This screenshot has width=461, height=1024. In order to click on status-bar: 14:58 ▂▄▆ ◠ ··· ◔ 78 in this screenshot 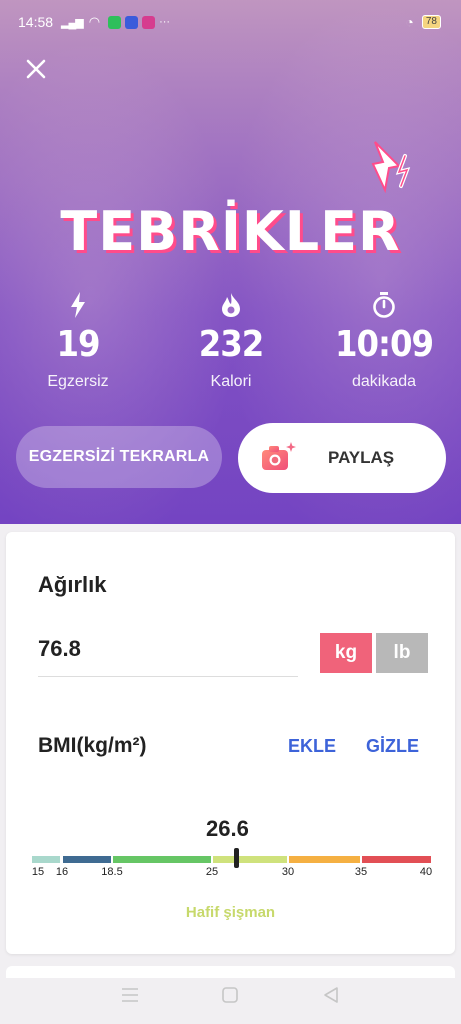, I will do `click(229, 22)`.